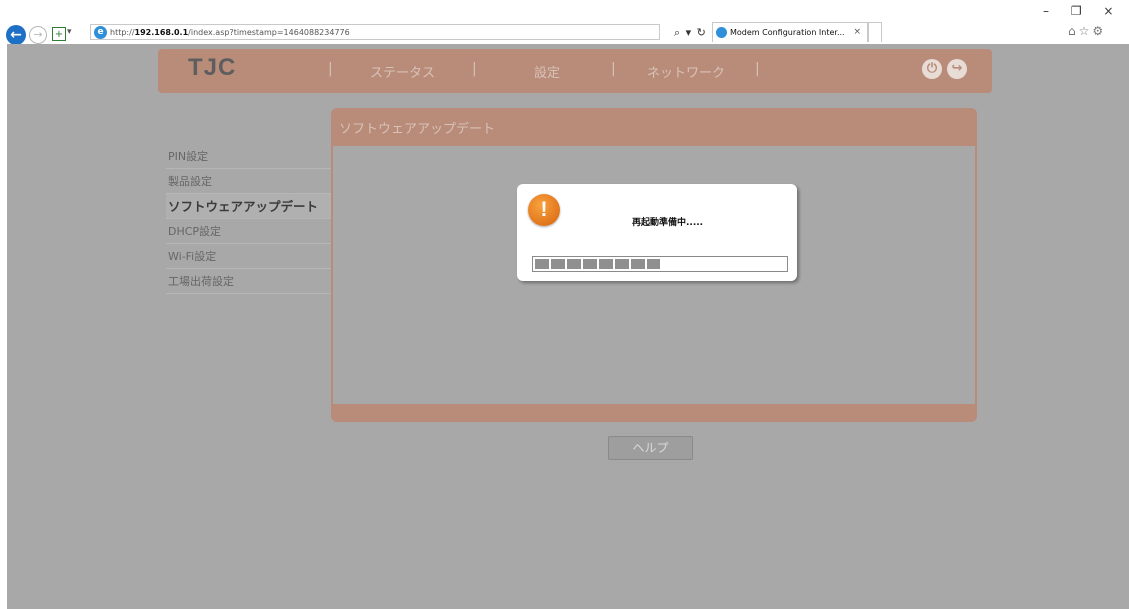  What do you see at coordinates (575, 71) in the screenshot?
I see `top-navigation-bar: TJC | ステータス | 設定 | ネットワーク | ⏻ ↪` at bounding box center [575, 71].